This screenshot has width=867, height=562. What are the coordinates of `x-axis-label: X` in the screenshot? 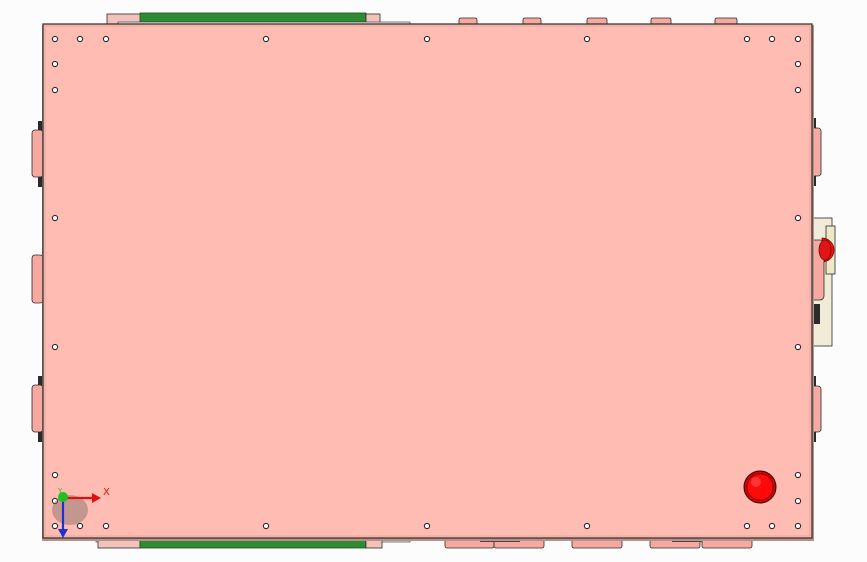 It's located at (106, 492).